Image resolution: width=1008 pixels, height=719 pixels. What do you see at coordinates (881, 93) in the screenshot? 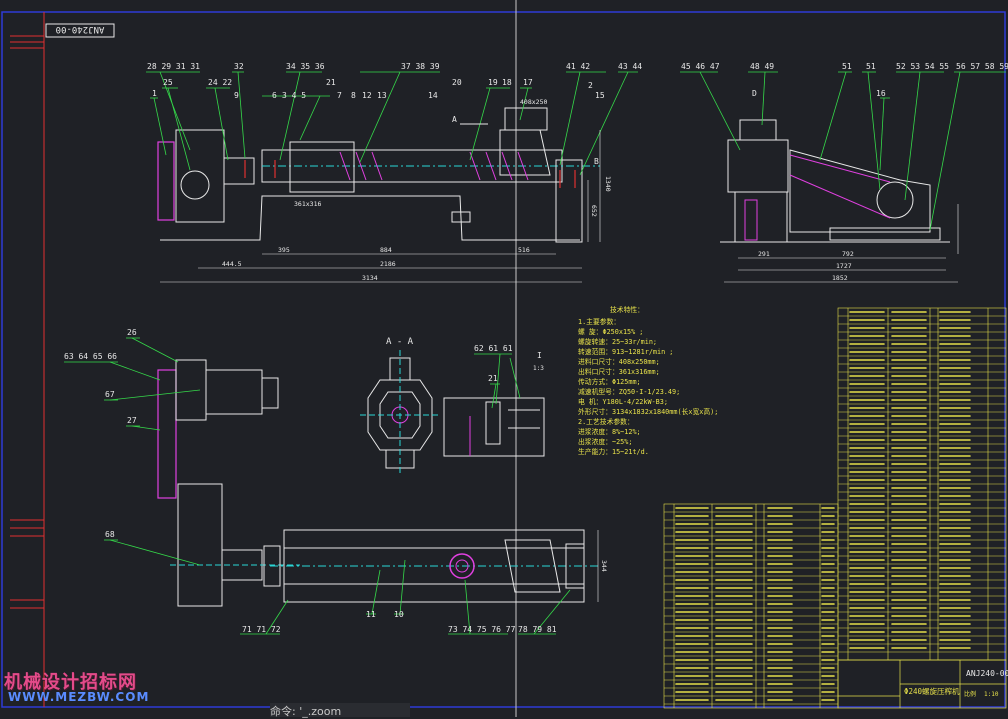
I see `balloon-16: 16` at bounding box center [881, 93].